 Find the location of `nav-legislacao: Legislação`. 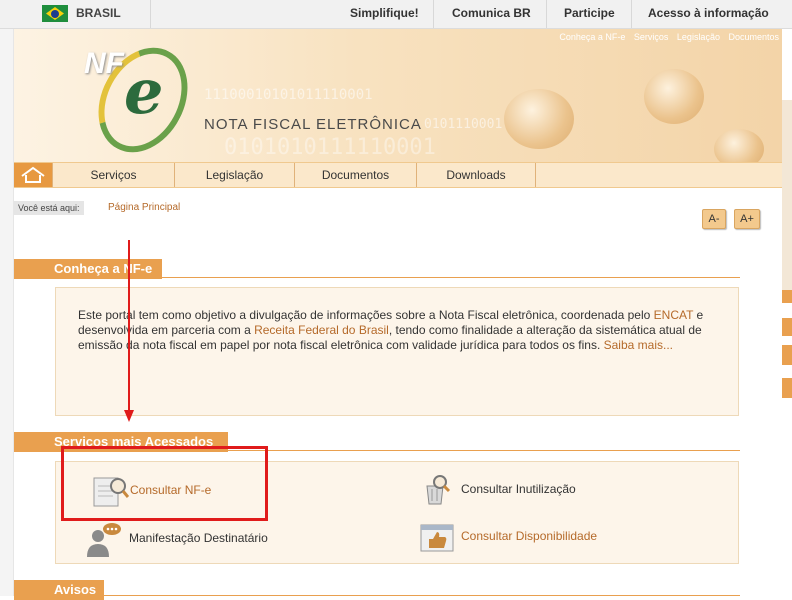

nav-legislacao: Legislação is located at coordinates (234, 175).